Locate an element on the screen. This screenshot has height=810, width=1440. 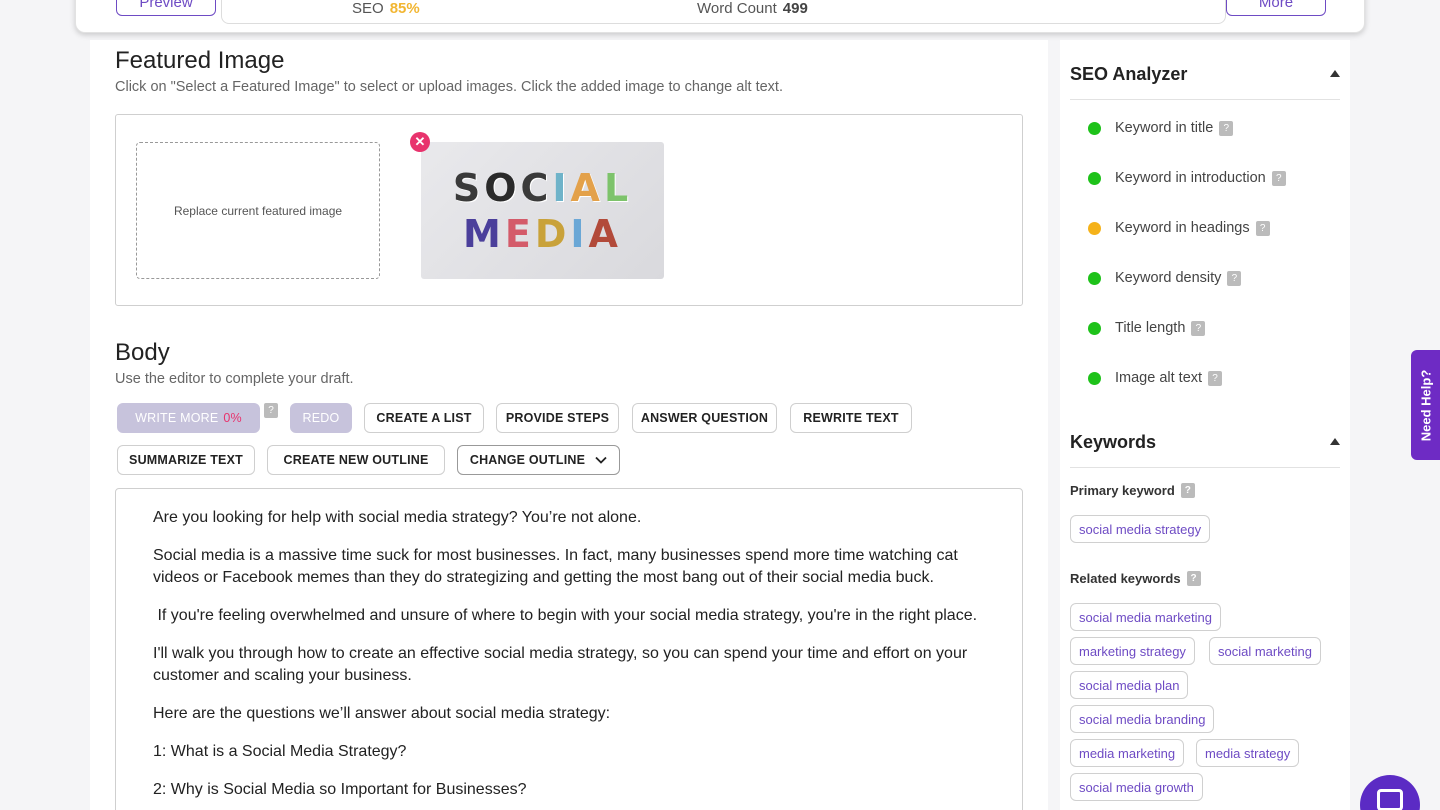
seo-item-label: Keyword in title is located at coordinates (1164, 128).